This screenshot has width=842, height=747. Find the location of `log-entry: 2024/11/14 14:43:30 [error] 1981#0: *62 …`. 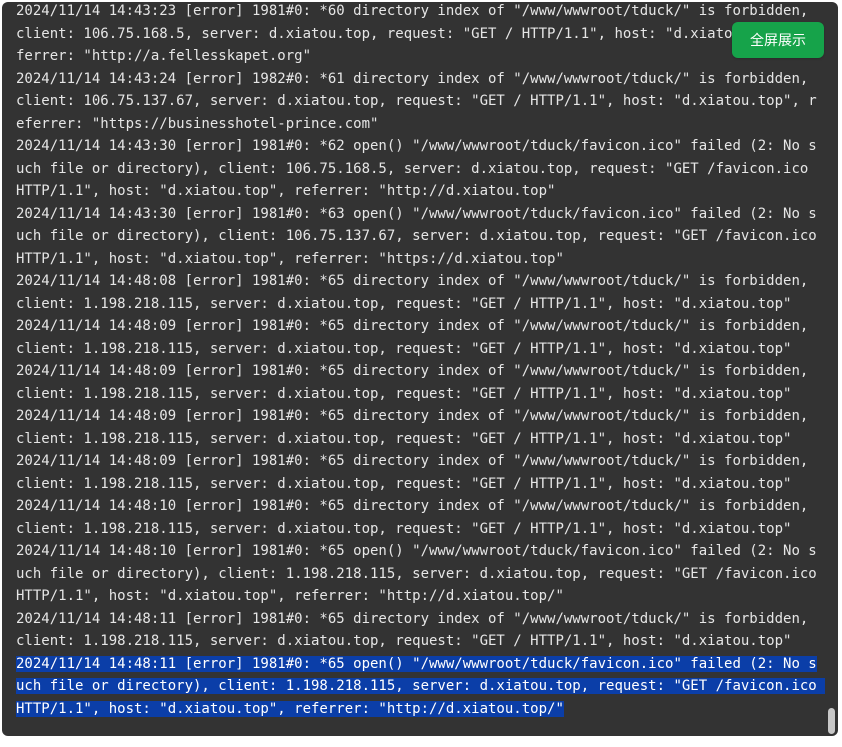

log-entry: 2024/11/14 14:43:30 [error] 1981#0: *62 … is located at coordinates (419, 169).